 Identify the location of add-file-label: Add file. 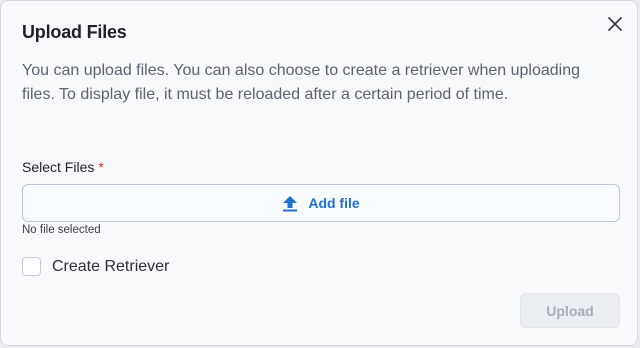
(334, 203).